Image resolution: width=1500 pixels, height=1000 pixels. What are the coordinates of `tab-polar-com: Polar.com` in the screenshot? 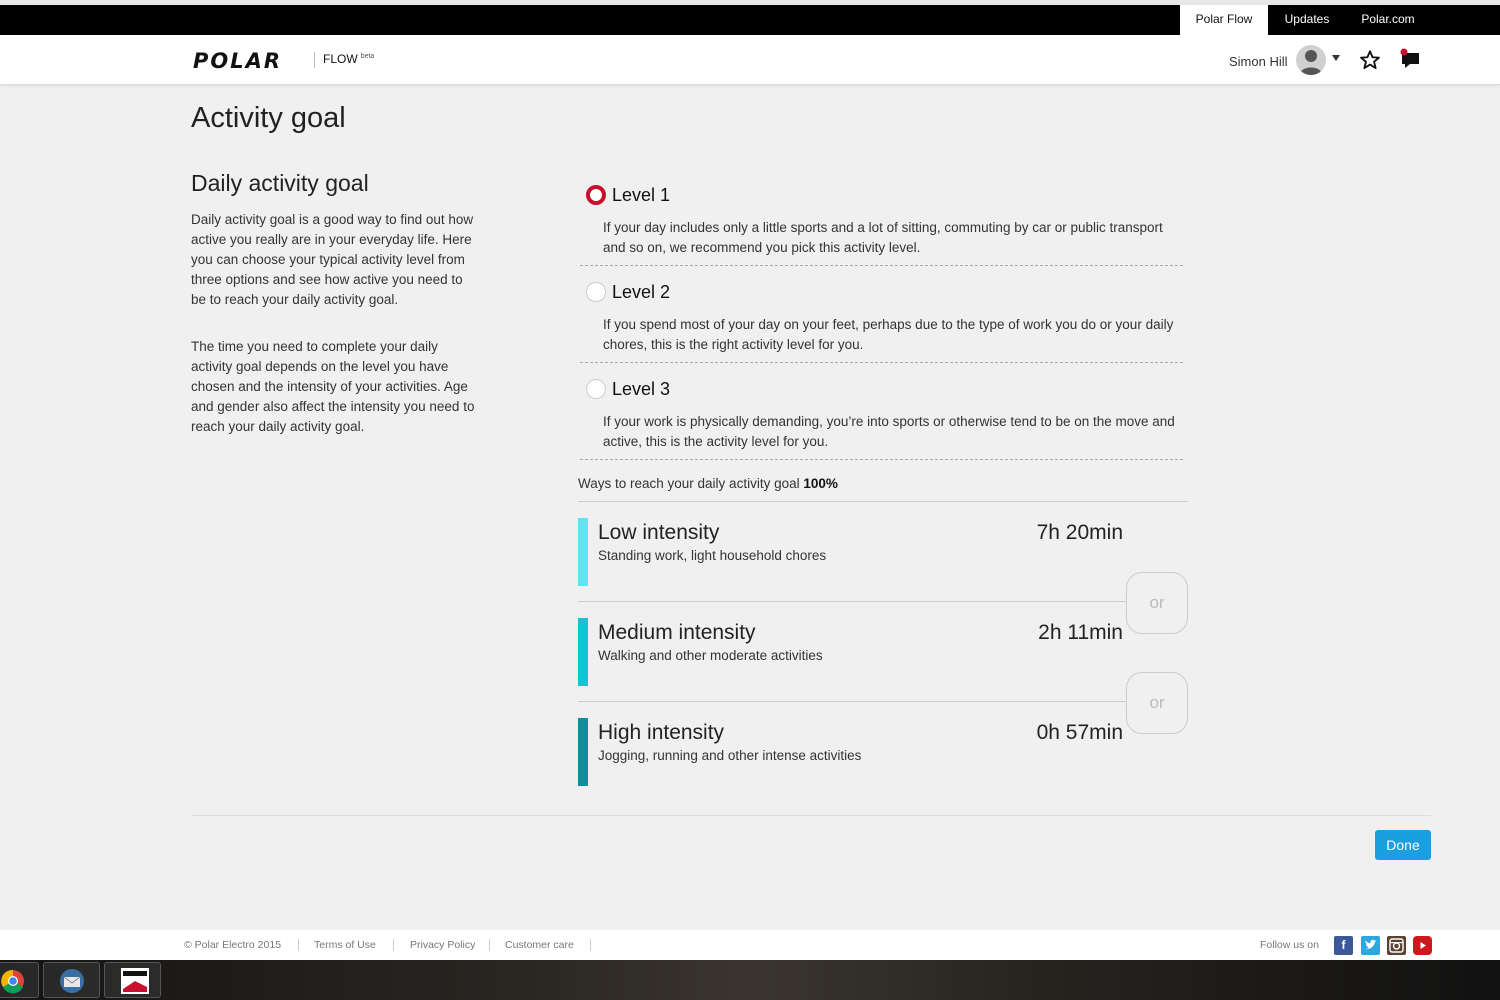 It's located at (1388, 20).